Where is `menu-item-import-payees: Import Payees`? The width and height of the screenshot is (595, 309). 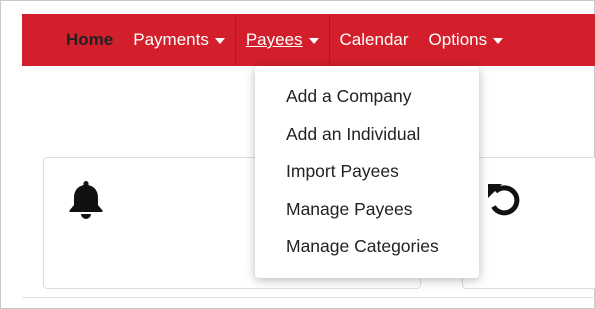 menu-item-import-payees: Import Payees is located at coordinates (367, 172).